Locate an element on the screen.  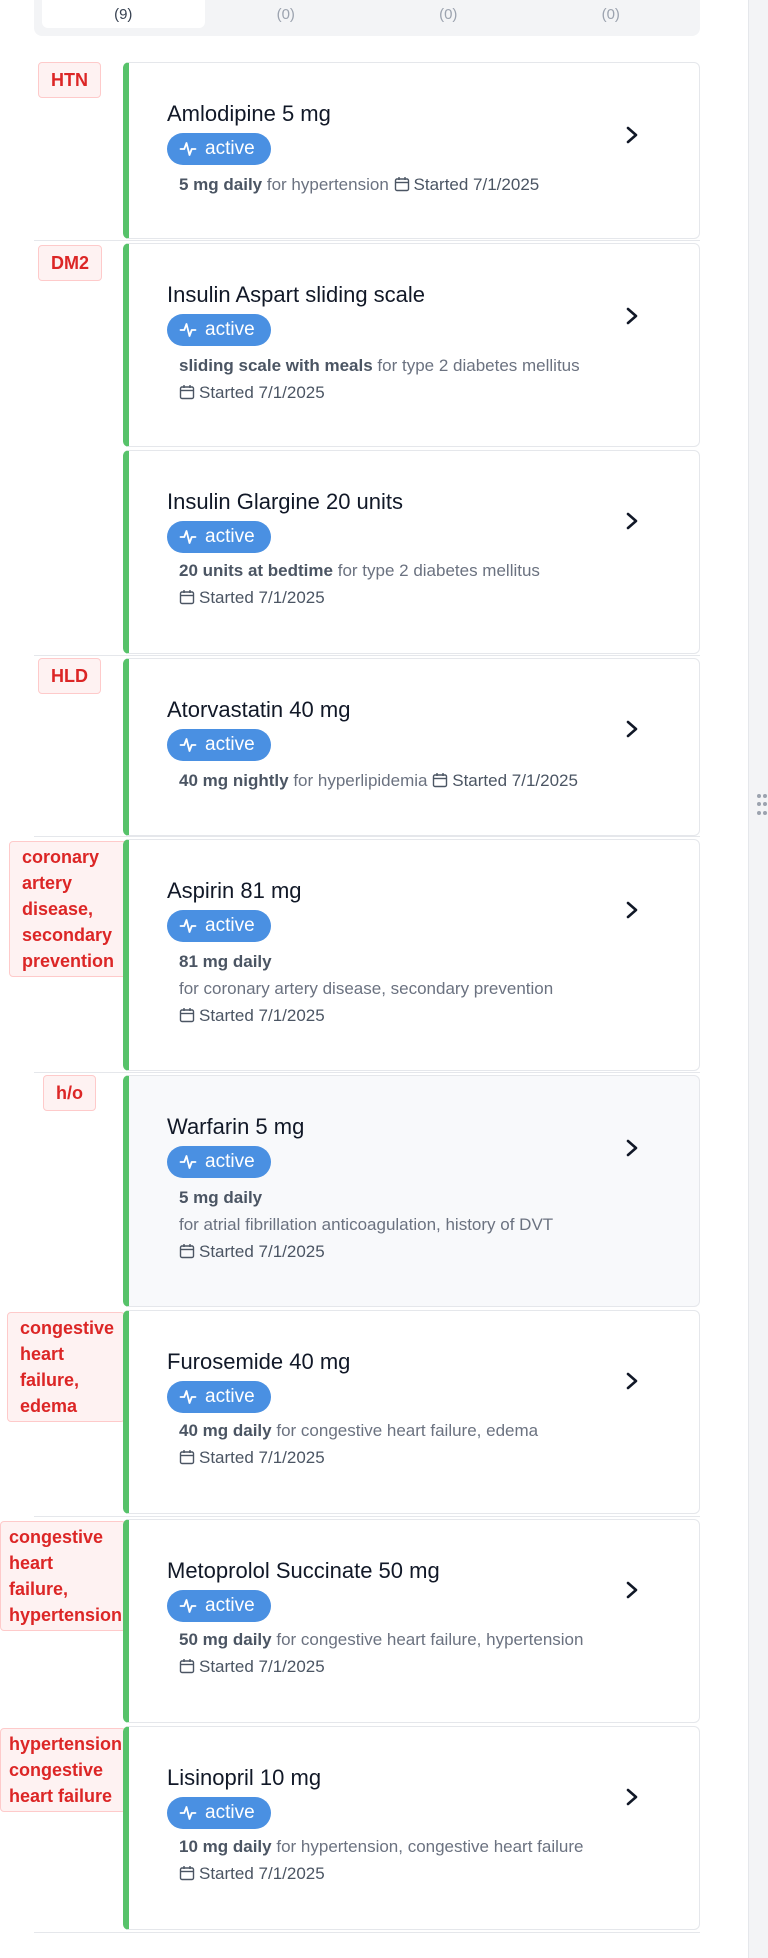
dose-text: 10 mg daily is located at coordinates (225, 1846).